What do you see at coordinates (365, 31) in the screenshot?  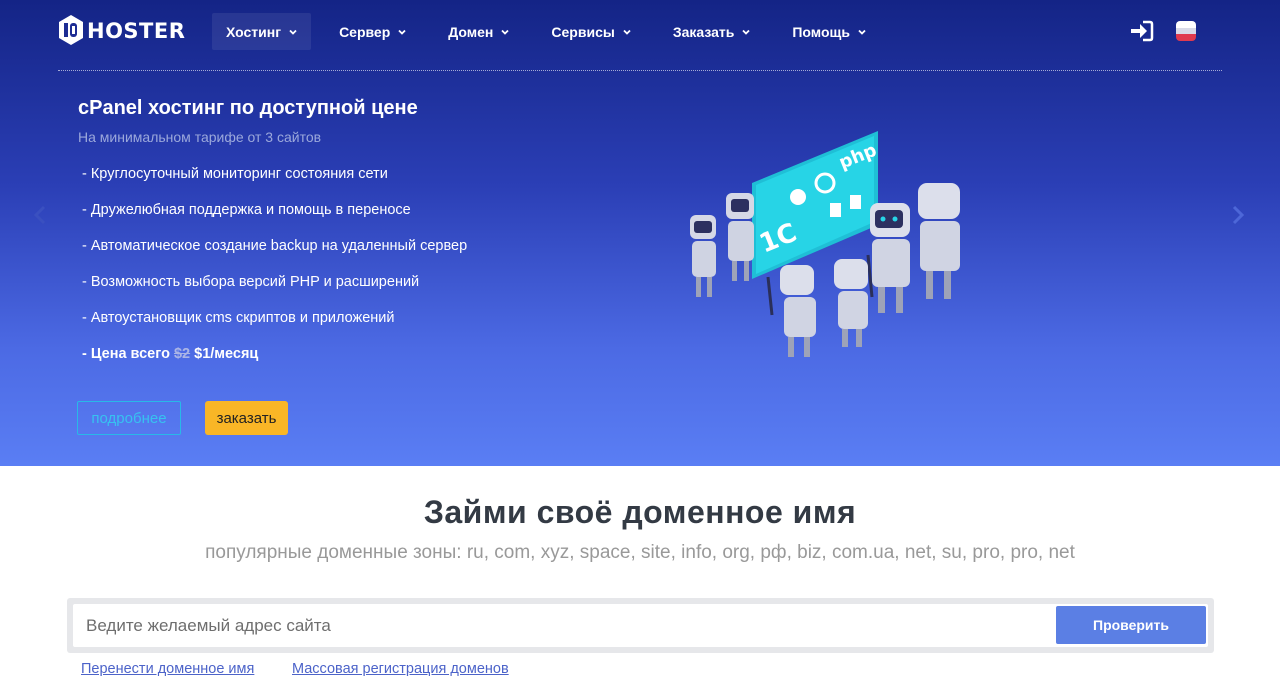 I see `menu-item-label: Сервер` at bounding box center [365, 31].